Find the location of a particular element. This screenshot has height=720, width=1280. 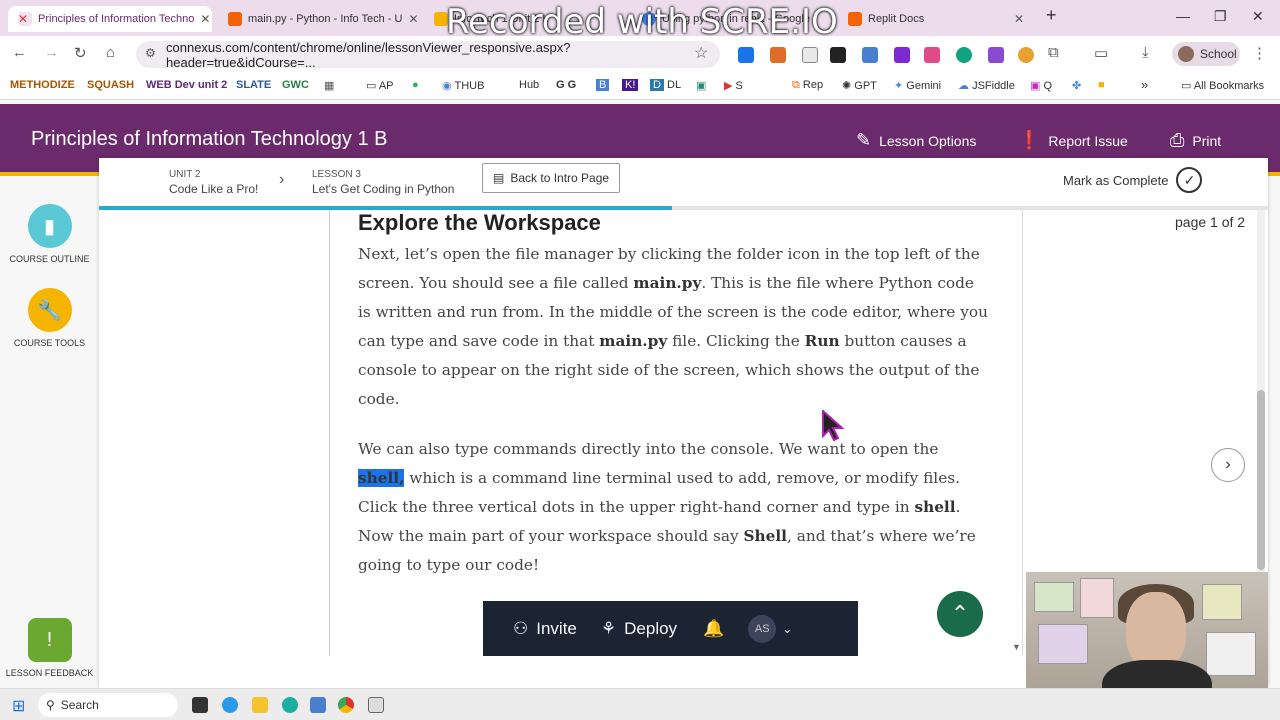

mark-complete-button: Mark as Complete ✓ is located at coordinates (1133, 180).